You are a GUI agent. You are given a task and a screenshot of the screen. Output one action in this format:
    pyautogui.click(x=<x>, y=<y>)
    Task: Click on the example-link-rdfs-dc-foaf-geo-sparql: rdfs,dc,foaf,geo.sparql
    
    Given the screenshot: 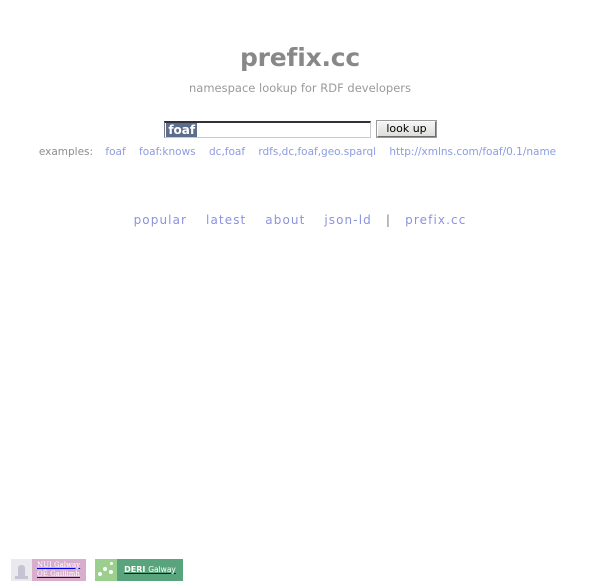 What is the action you would take?
    pyautogui.click(x=317, y=152)
    